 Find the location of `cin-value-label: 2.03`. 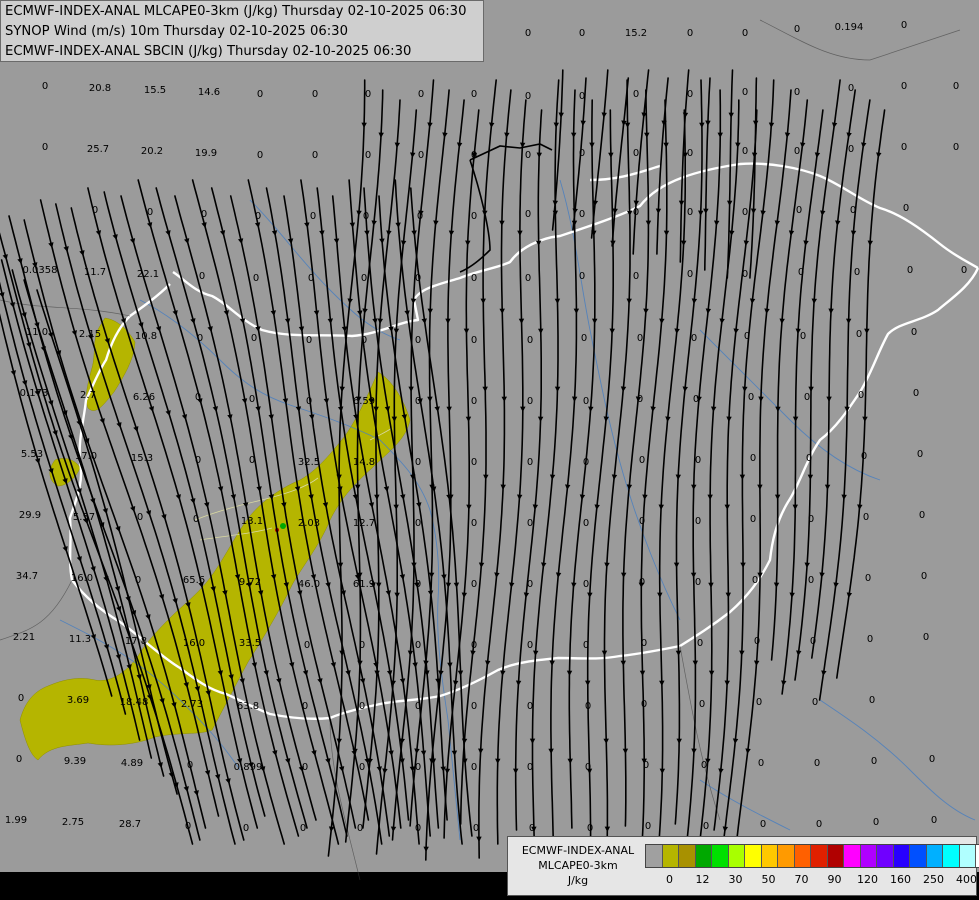

cin-value-label: 2.03 is located at coordinates (309, 523).